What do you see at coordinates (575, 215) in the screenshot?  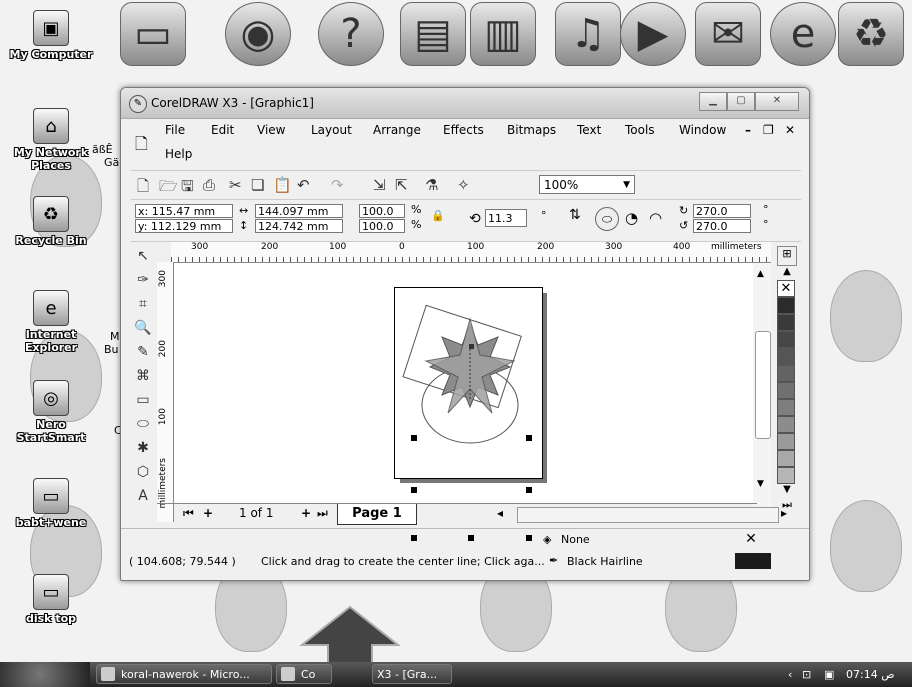 I see `mirror-icon: ⇅` at bounding box center [575, 215].